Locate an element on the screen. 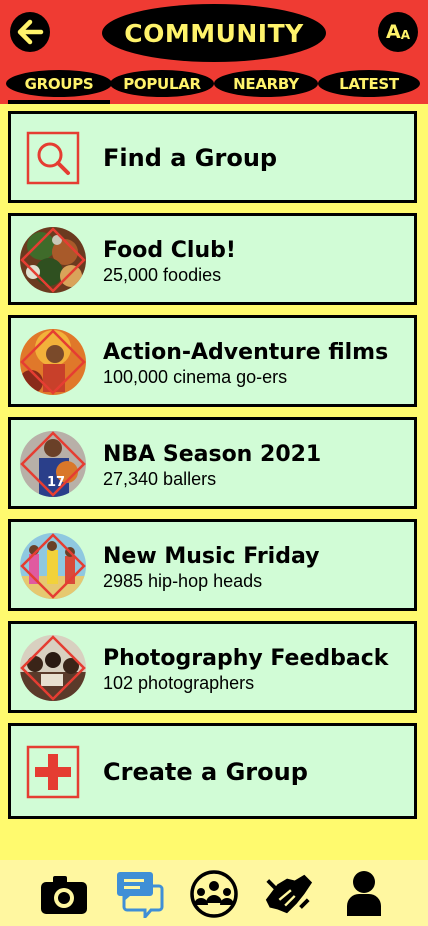  group-name: New Music Friday is located at coordinates (211, 556).